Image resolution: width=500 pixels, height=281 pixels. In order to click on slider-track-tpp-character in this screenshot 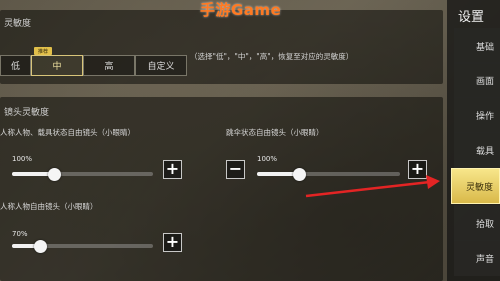, I will do `click(82, 246)`.